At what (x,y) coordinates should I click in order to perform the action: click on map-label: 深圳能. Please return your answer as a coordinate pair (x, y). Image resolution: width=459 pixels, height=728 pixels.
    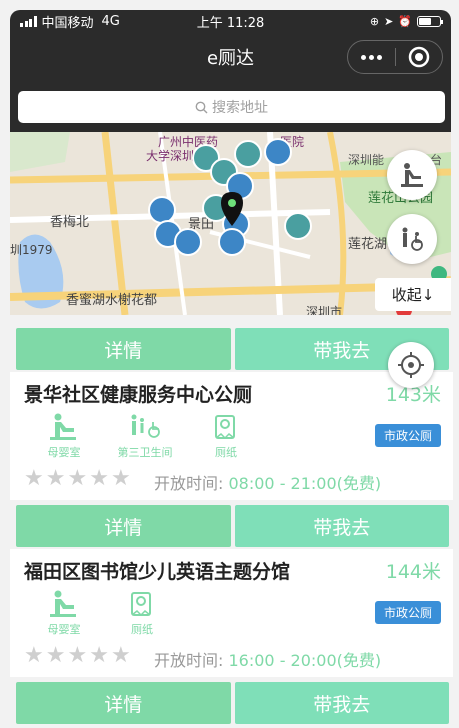
    Looking at the image, I should click on (366, 160).